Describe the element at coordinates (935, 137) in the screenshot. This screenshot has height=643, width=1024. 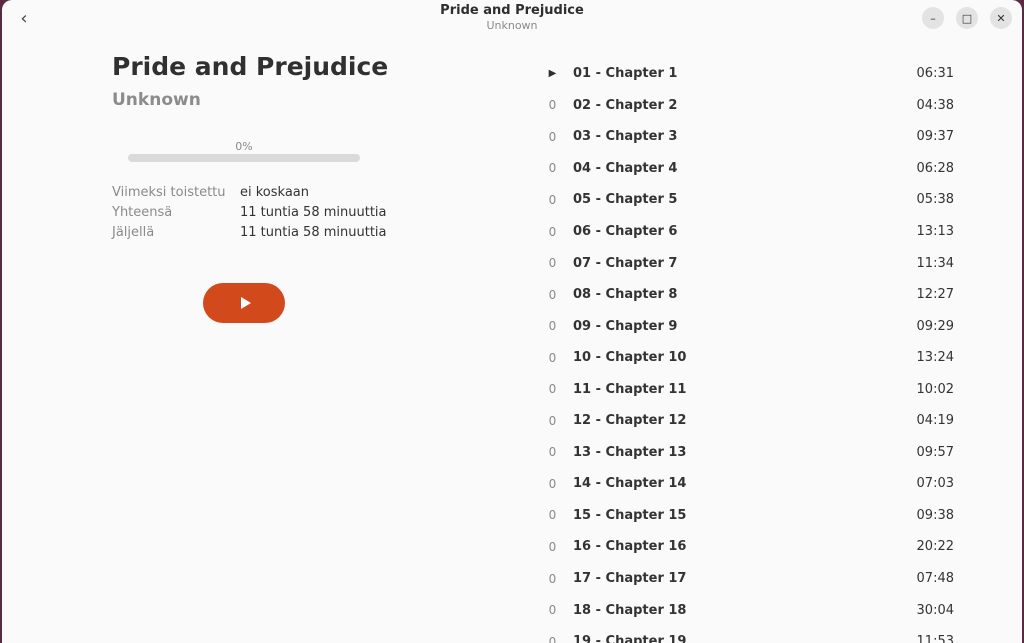
I see `chapter-duration: 09:37` at that location.